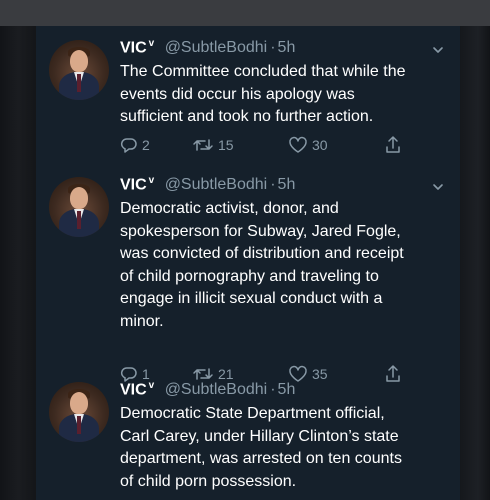 This screenshot has width=490, height=500. I want to click on tweet-text-line: of child pornography and traveling to, so click(249, 276).